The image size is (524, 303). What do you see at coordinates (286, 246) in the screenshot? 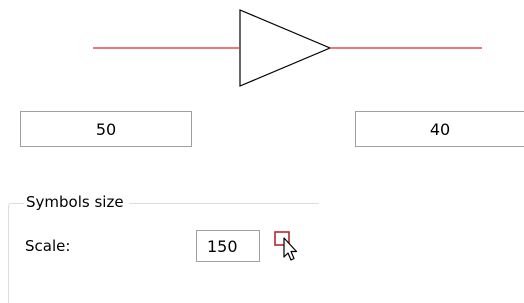
I see `select-region-icon` at bounding box center [286, 246].